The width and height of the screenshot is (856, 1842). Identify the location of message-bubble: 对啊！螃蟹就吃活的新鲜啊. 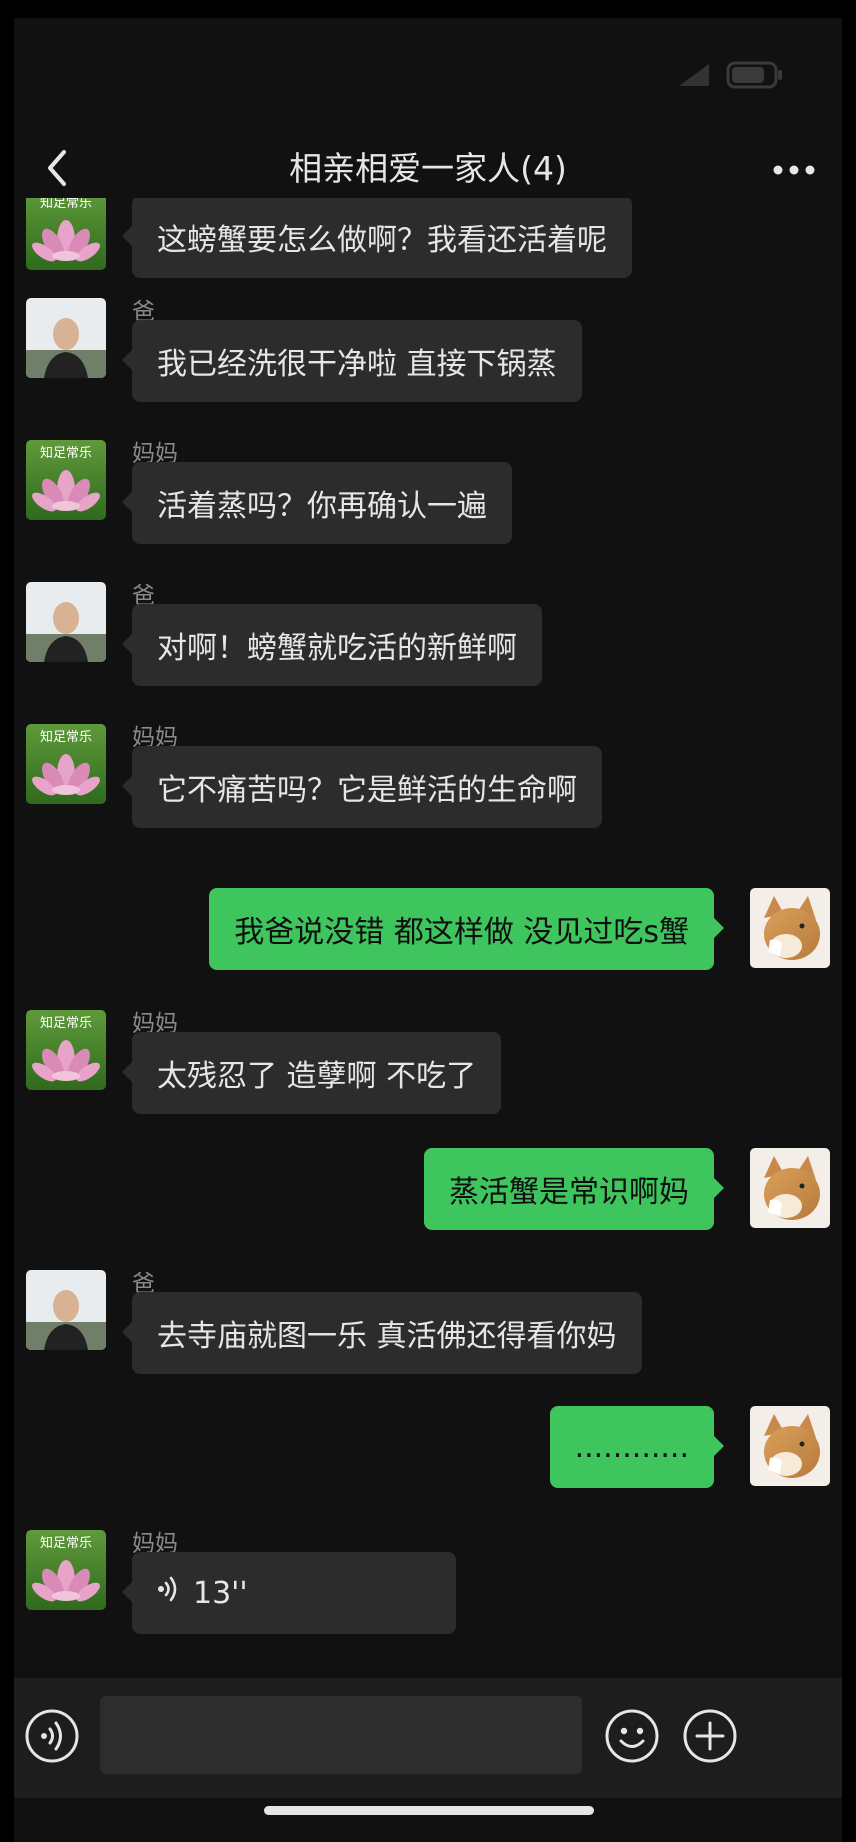
(332, 645).